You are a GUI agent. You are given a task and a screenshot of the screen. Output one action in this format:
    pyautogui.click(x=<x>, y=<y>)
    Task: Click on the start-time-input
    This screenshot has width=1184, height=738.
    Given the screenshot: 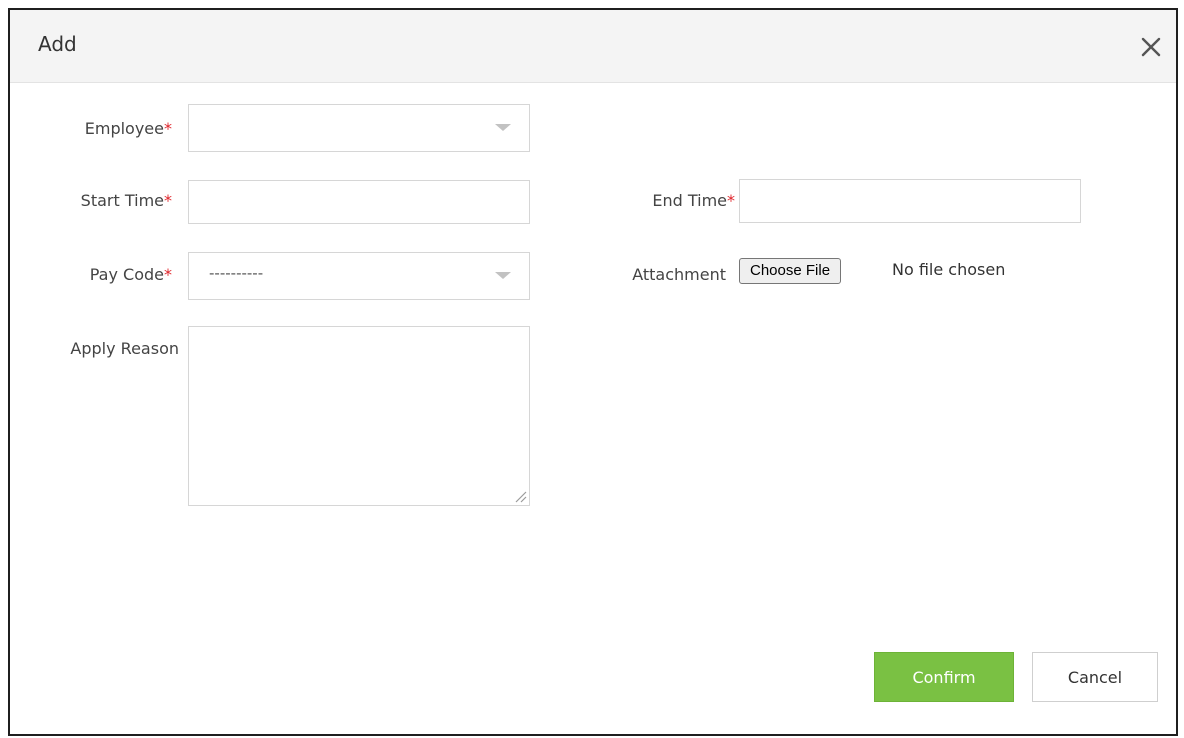 What is the action you would take?
    pyautogui.click(x=359, y=202)
    